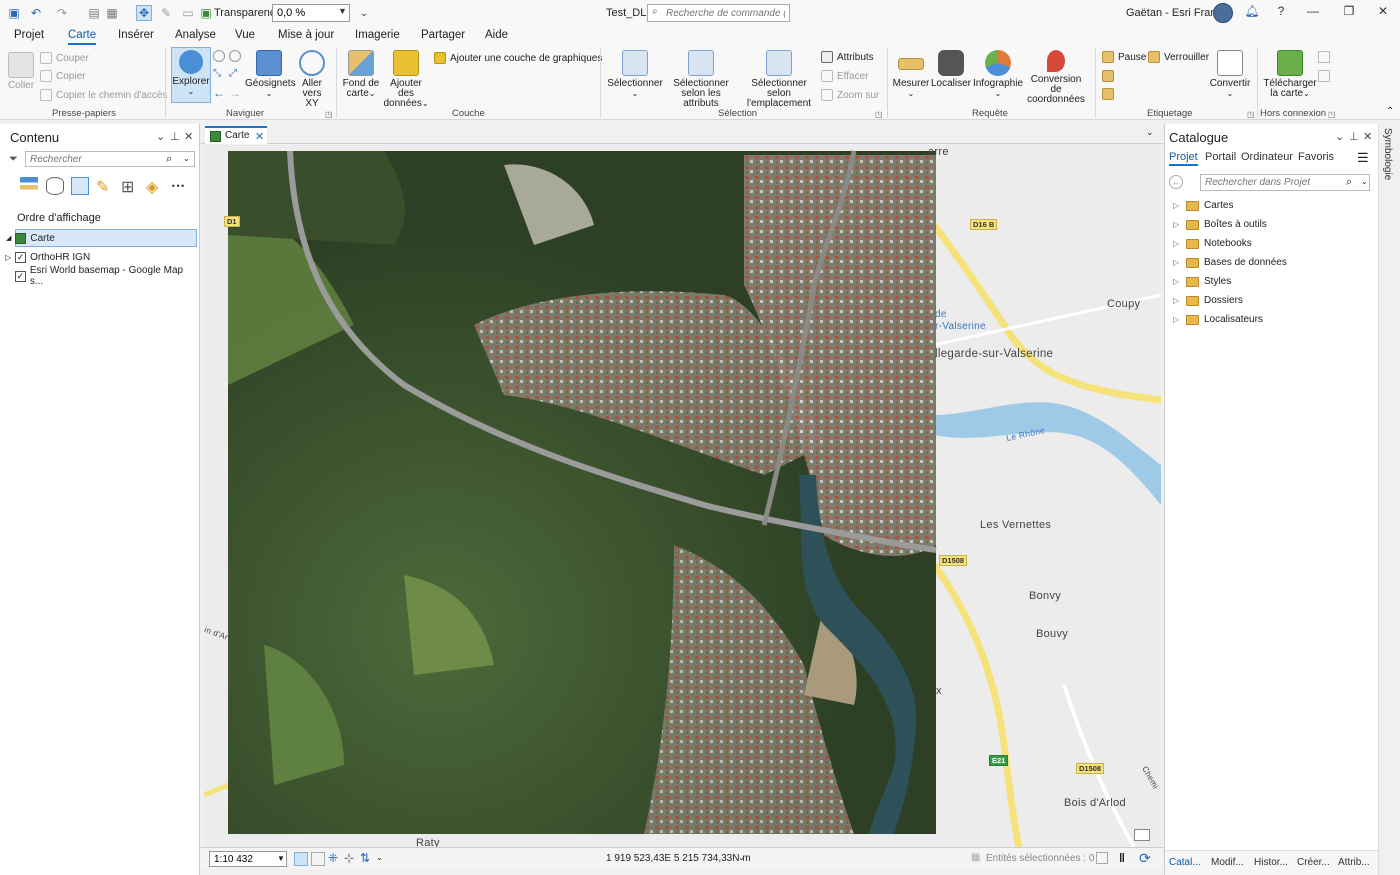 Image resolution: width=1400 pixels, height=875 pixels. I want to click on select-button: Sélectionner ⌄, so click(635, 74).